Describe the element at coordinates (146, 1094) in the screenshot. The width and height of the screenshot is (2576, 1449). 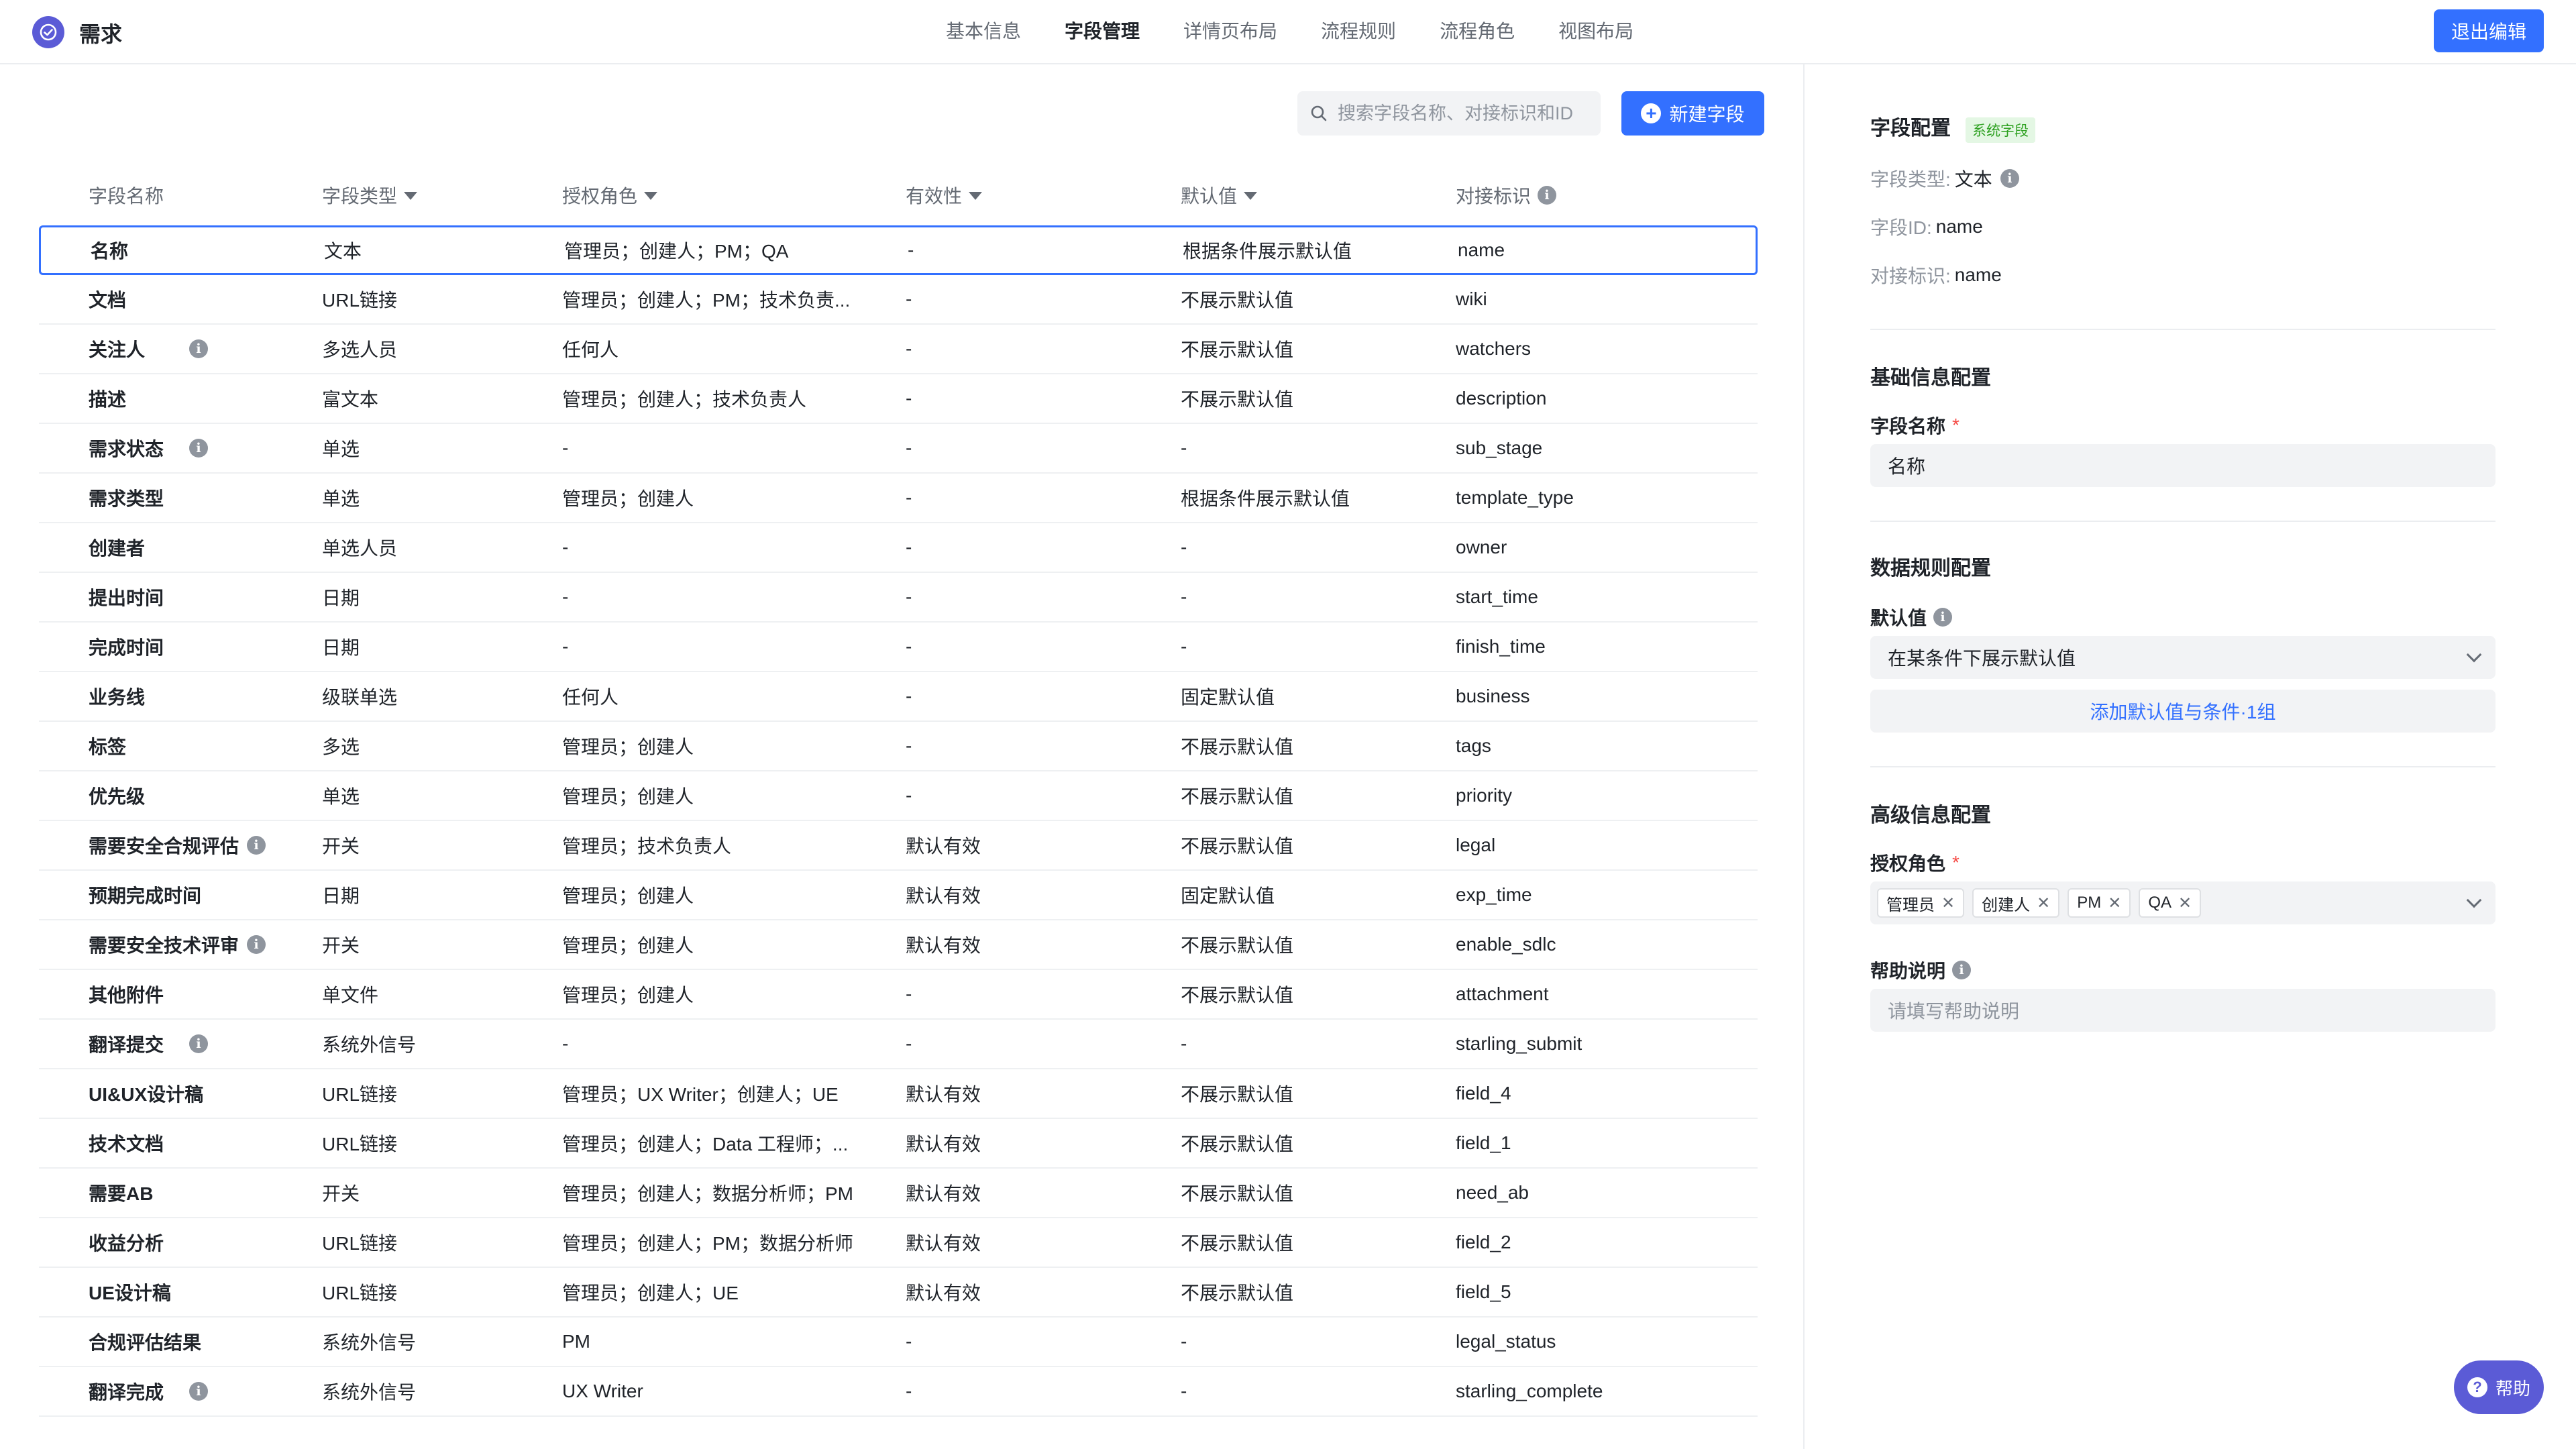
I see `cell-field-name: UI&UX设计稿` at that location.